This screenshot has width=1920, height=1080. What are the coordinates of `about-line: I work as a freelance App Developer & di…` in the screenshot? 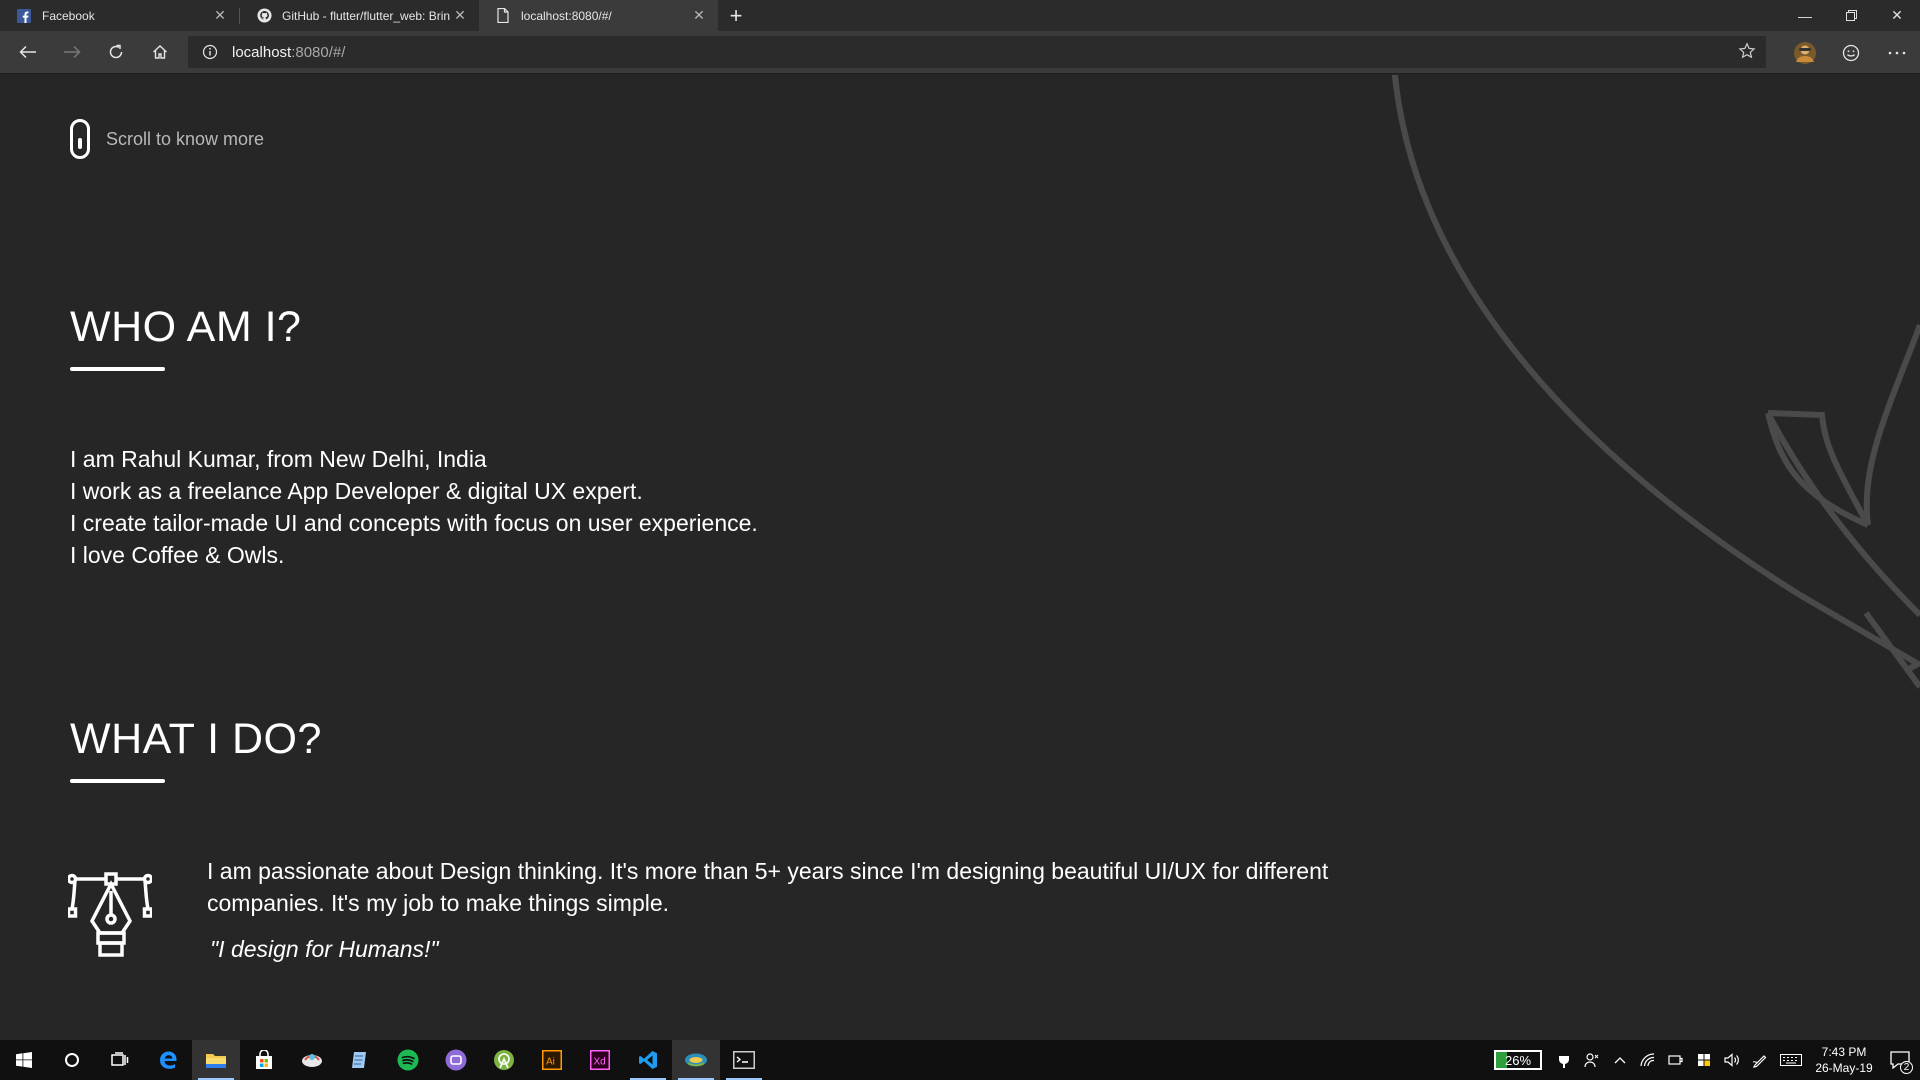 It's located at (356, 491).